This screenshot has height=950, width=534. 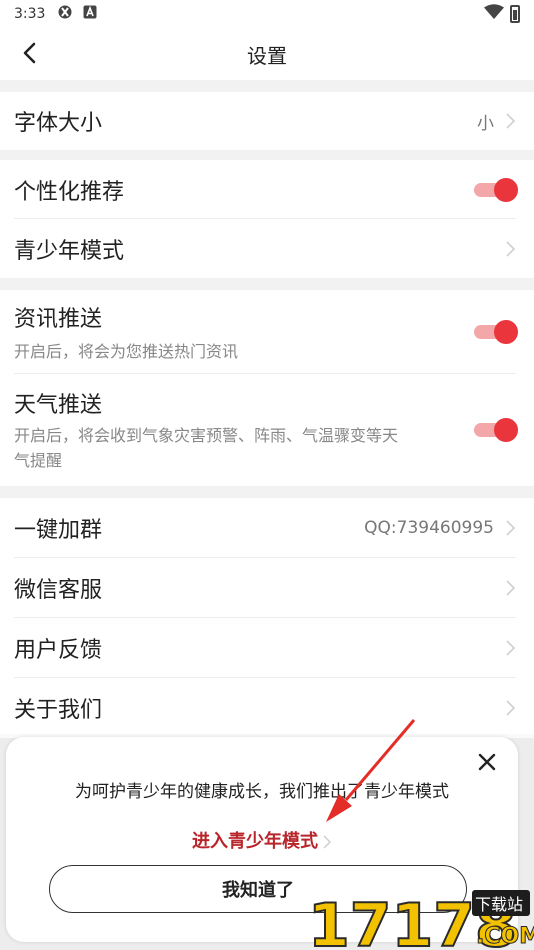 I want to click on about-row: 关于我们, so click(x=267, y=708).